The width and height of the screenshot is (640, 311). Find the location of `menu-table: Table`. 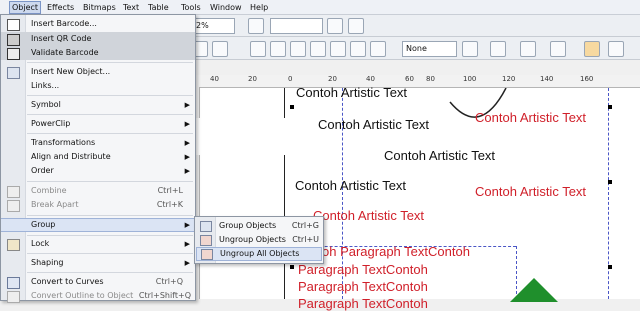

menu-table: Table is located at coordinates (158, 7).